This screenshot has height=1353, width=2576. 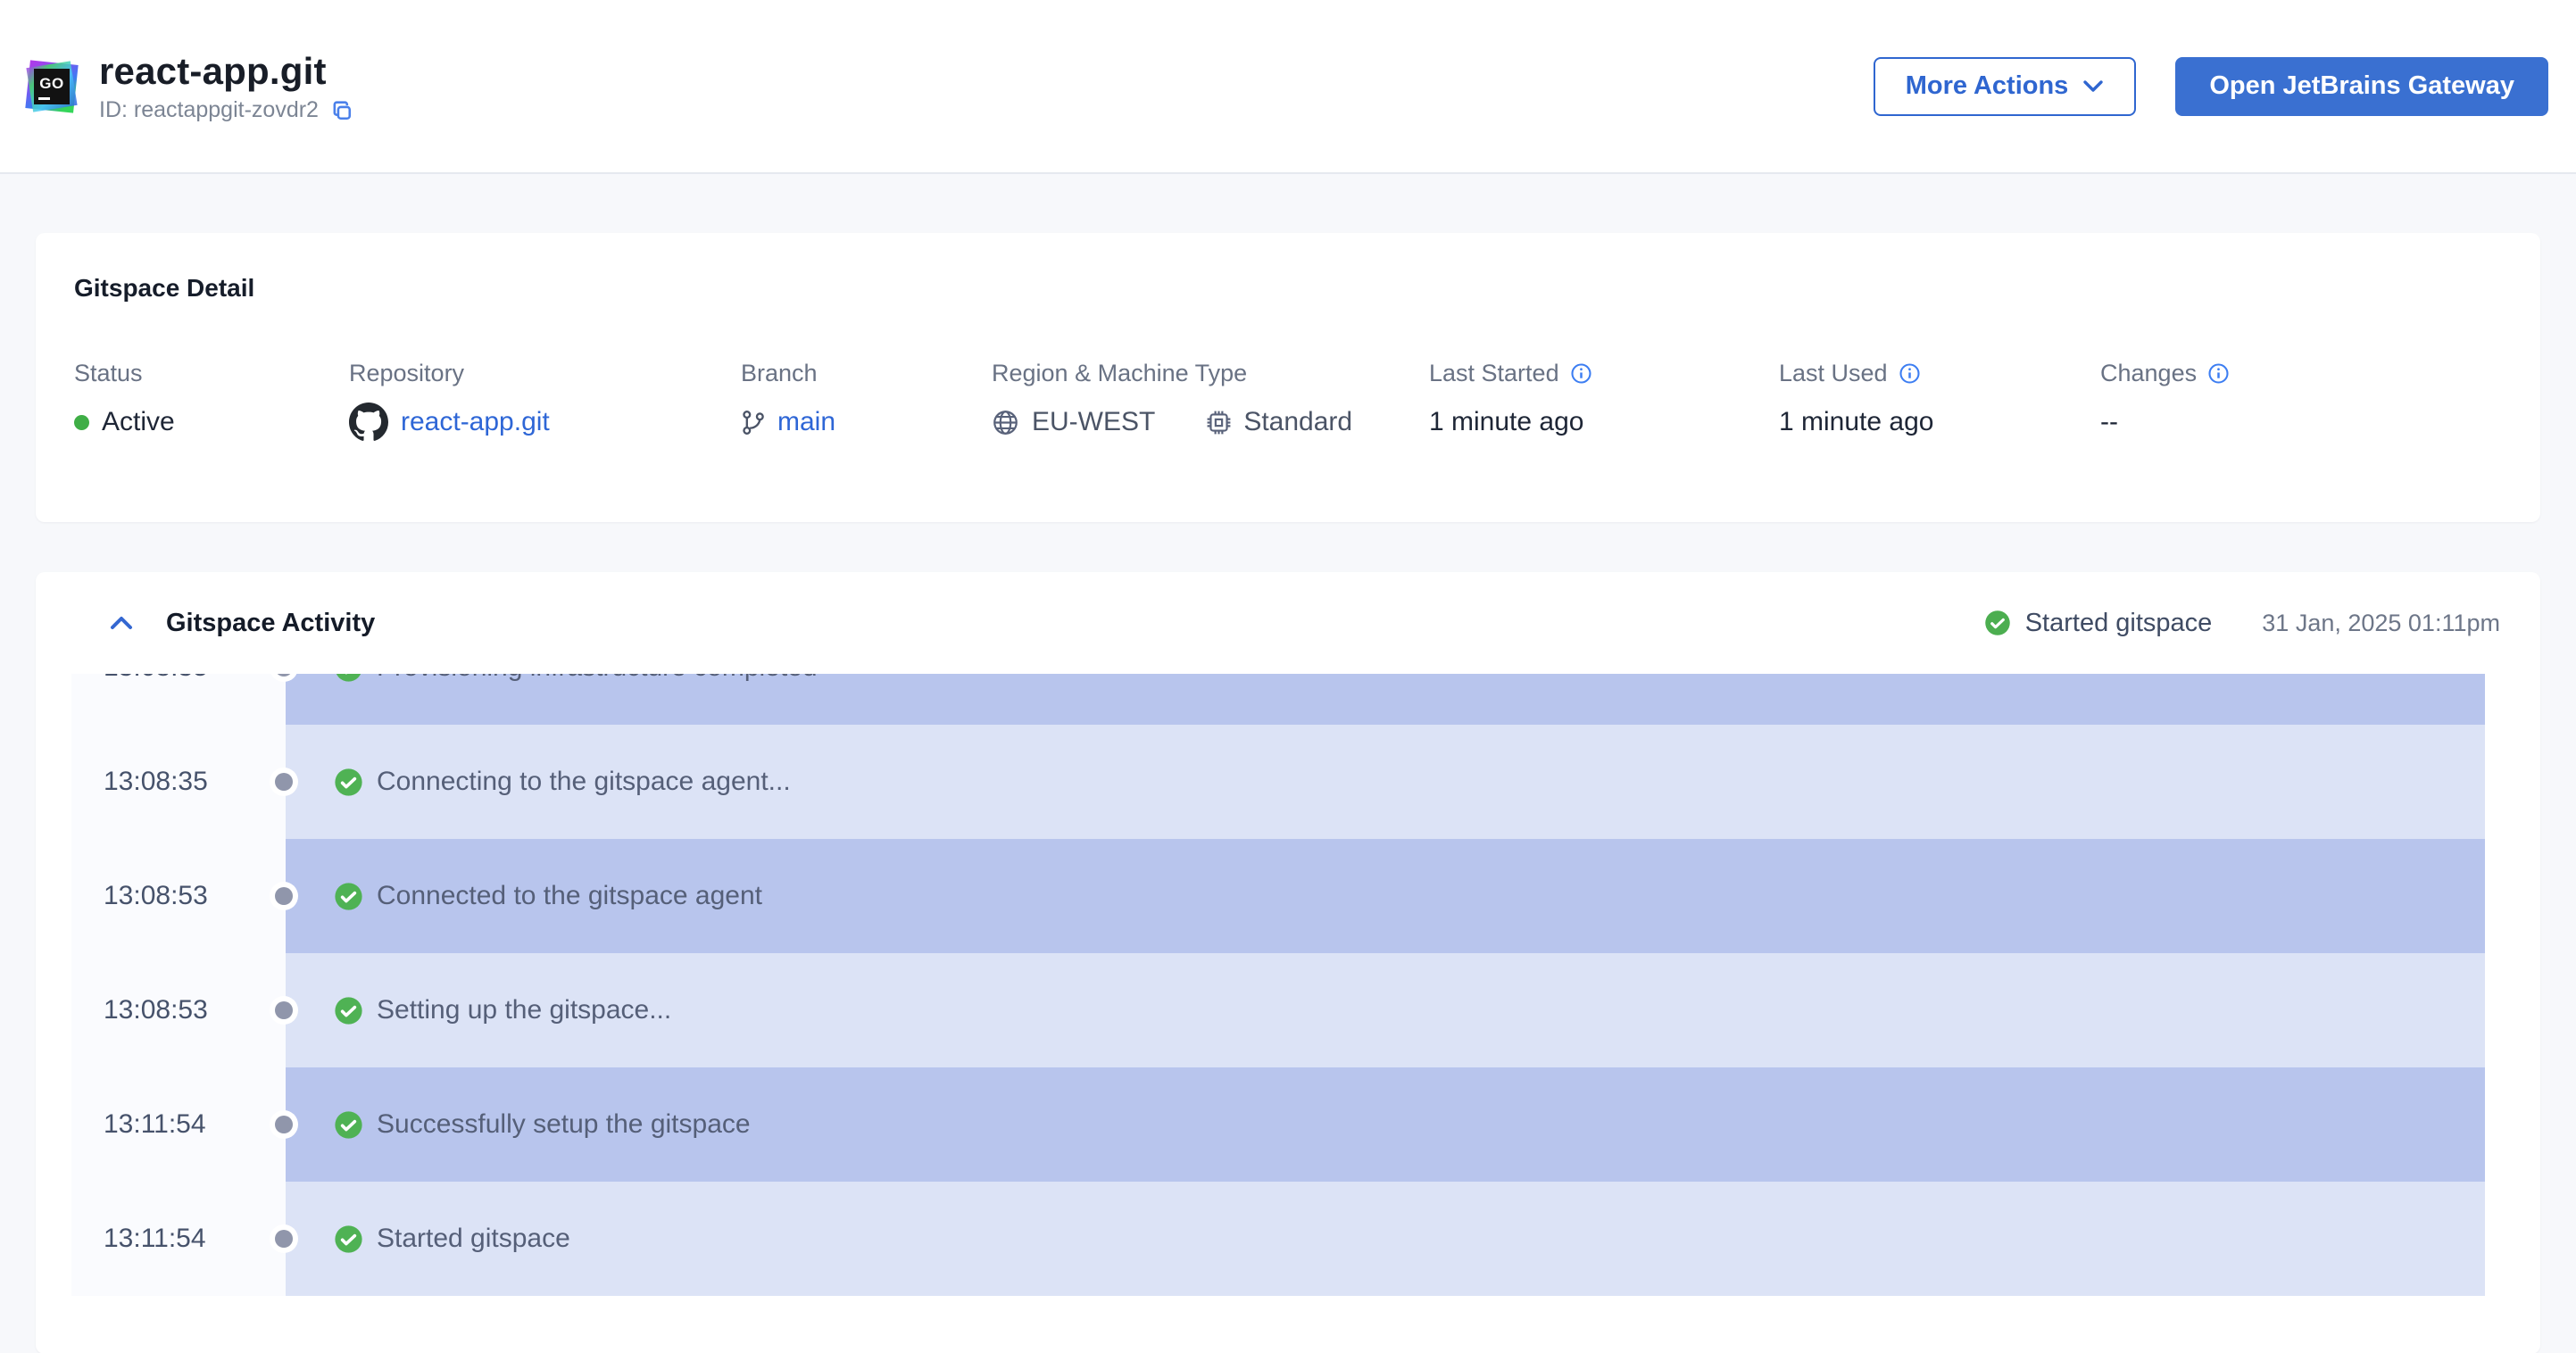 What do you see at coordinates (81, 422) in the screenshot?
I see `active-status-dot-icon` at bounding box center [81, 422].